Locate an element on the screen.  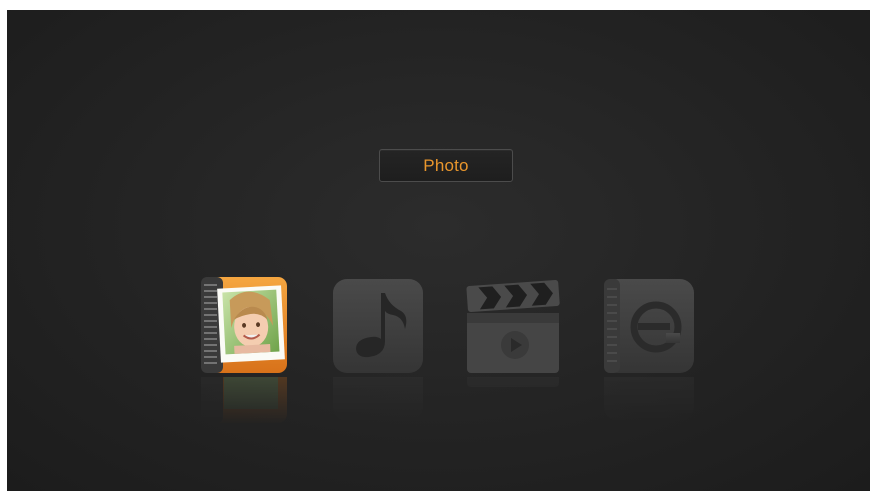
menu-item-ebook is located at coordinates (648, 348).